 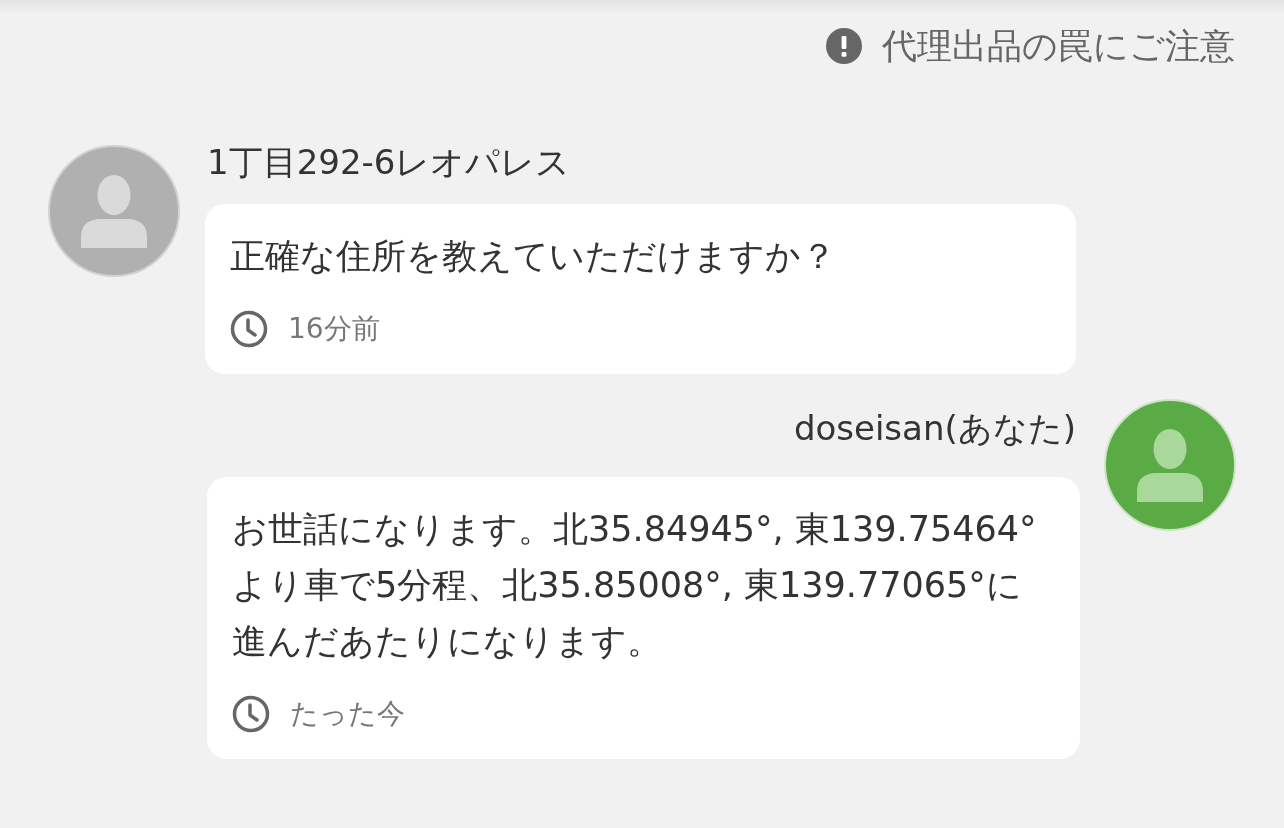 What do you see at coordinates (635, 585) in the screenshot?
I see `message-text: お世話になります。北35.84945°, 東139.75464°より車で5分程、北35.85008°, 東139.77065°に進んだあたりになります。` at bounding box center [635, 585].